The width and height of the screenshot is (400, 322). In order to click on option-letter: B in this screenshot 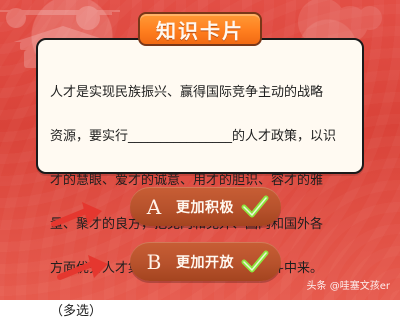, I will do `click(154, 261)`.